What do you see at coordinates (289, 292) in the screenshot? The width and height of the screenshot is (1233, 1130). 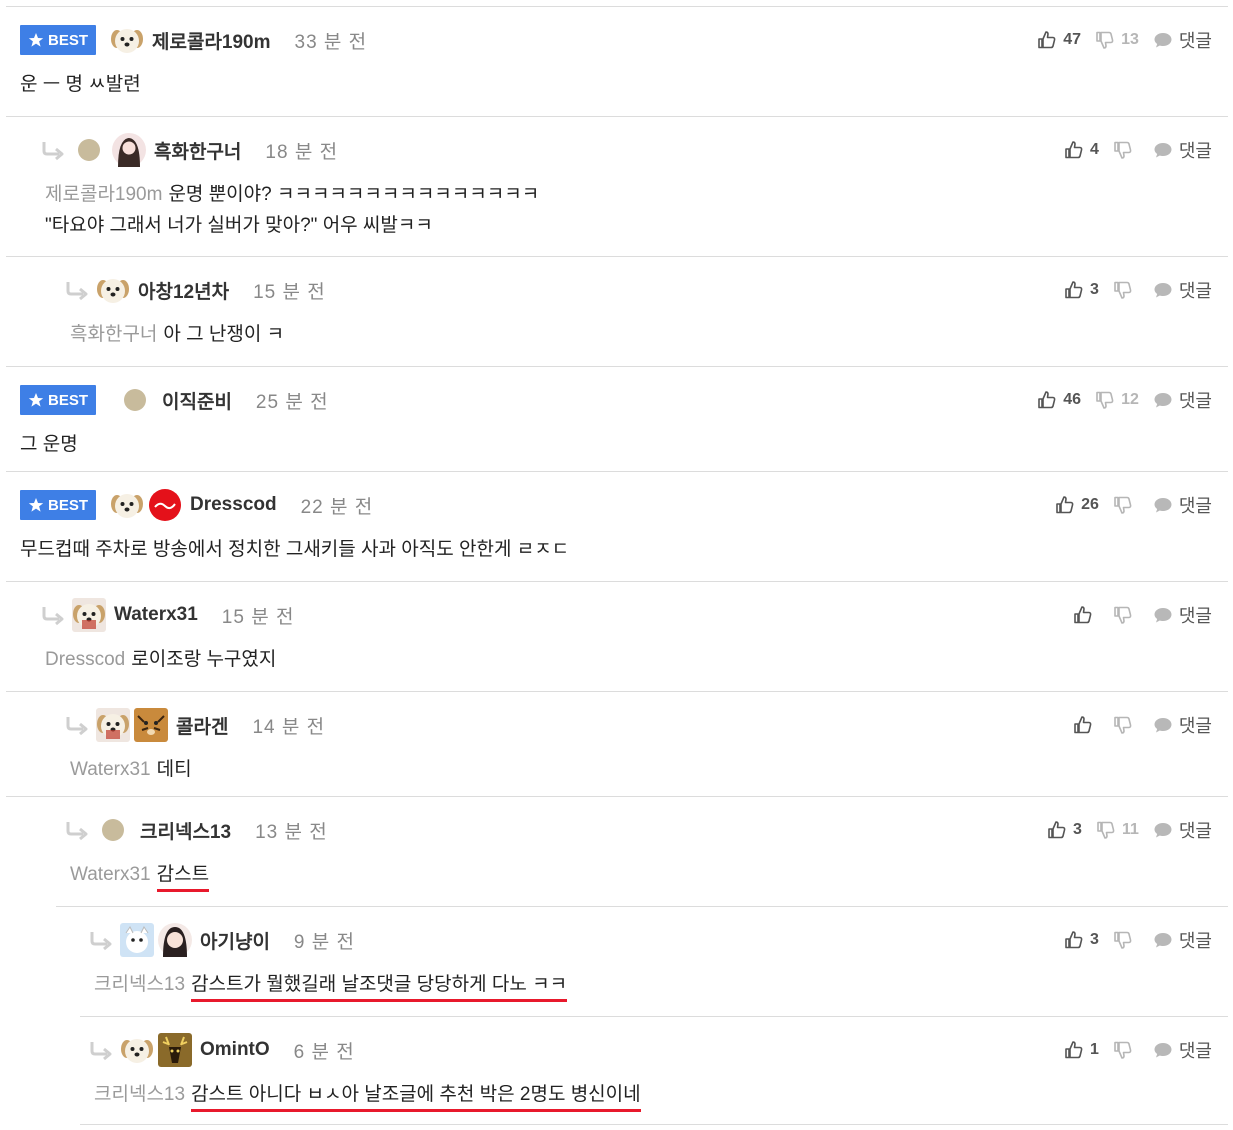 I see `timestamp: 15 분 전` at bounding box center [289, 292].